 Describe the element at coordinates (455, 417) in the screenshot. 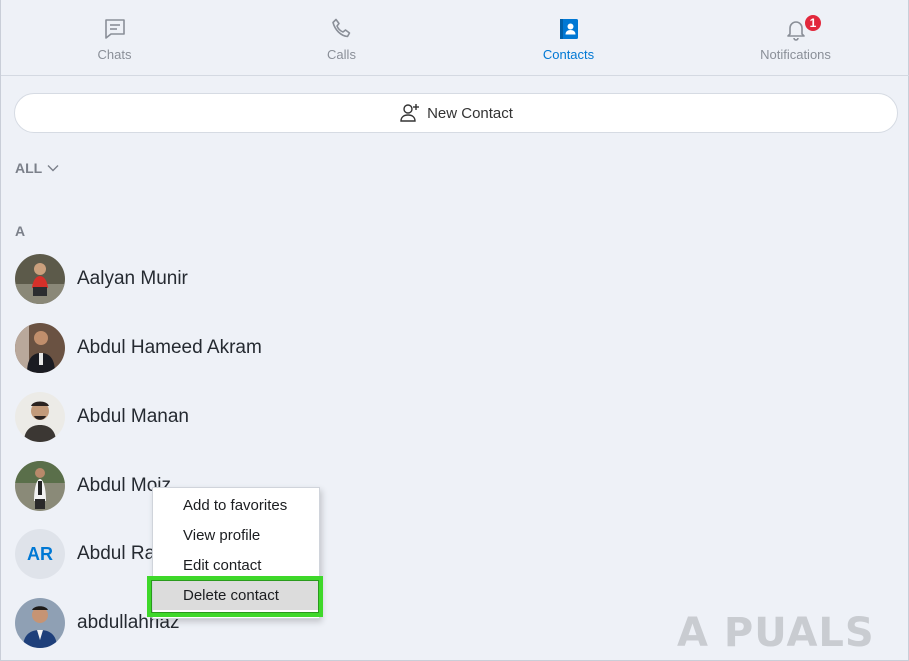

I see `list-item: Abdul Manan` at that location.